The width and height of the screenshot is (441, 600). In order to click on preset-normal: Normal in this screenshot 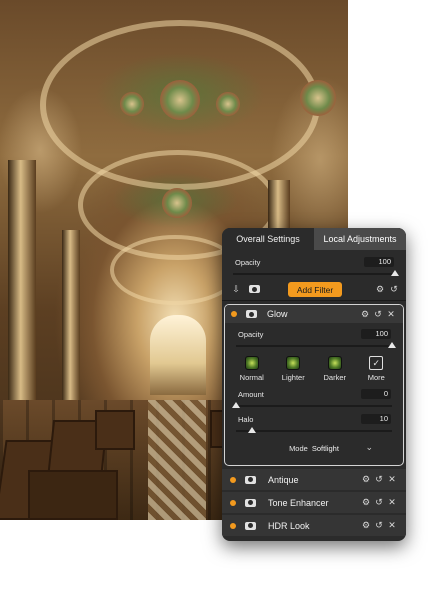, I will do `click(252, 369)`.